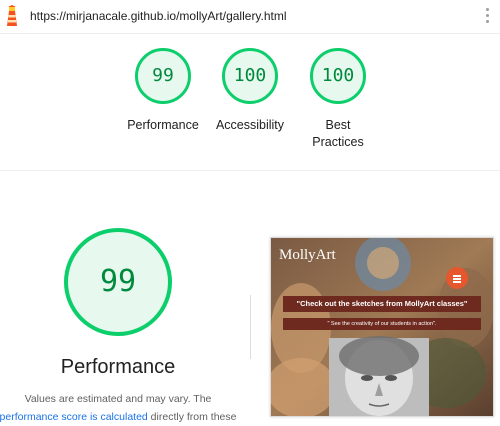 This screenshot has height=426, width=500. Describe the element at coordinates (338, 142) in the screenshot. I see `label-line: Practices` at that location.